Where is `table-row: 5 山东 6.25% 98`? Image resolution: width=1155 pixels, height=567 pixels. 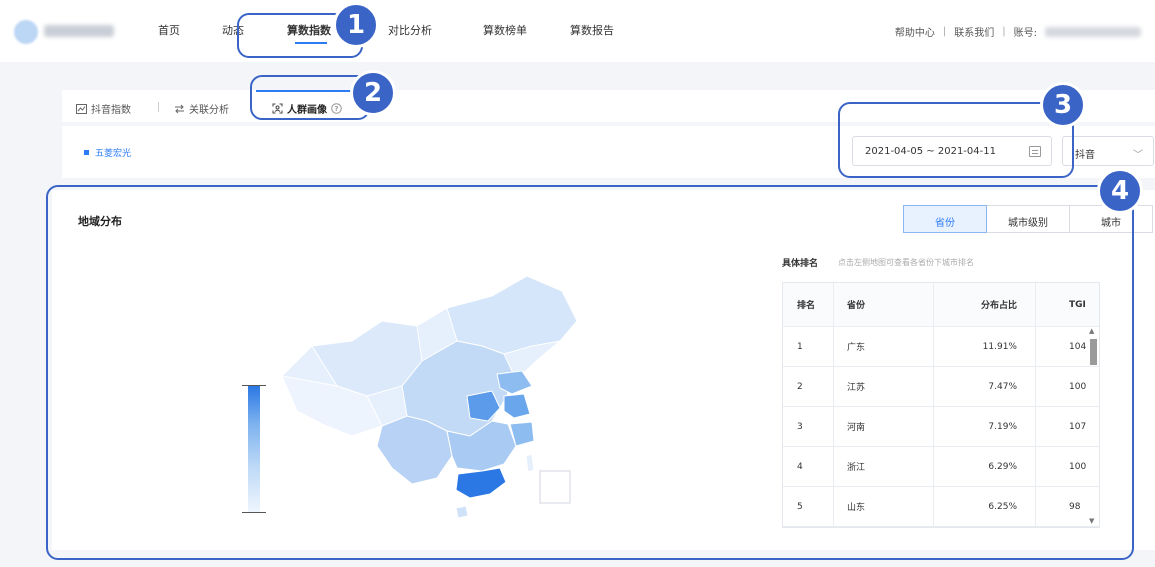 table-row: 5 山东 6.25% 98 is located at coordinates (941, 507).